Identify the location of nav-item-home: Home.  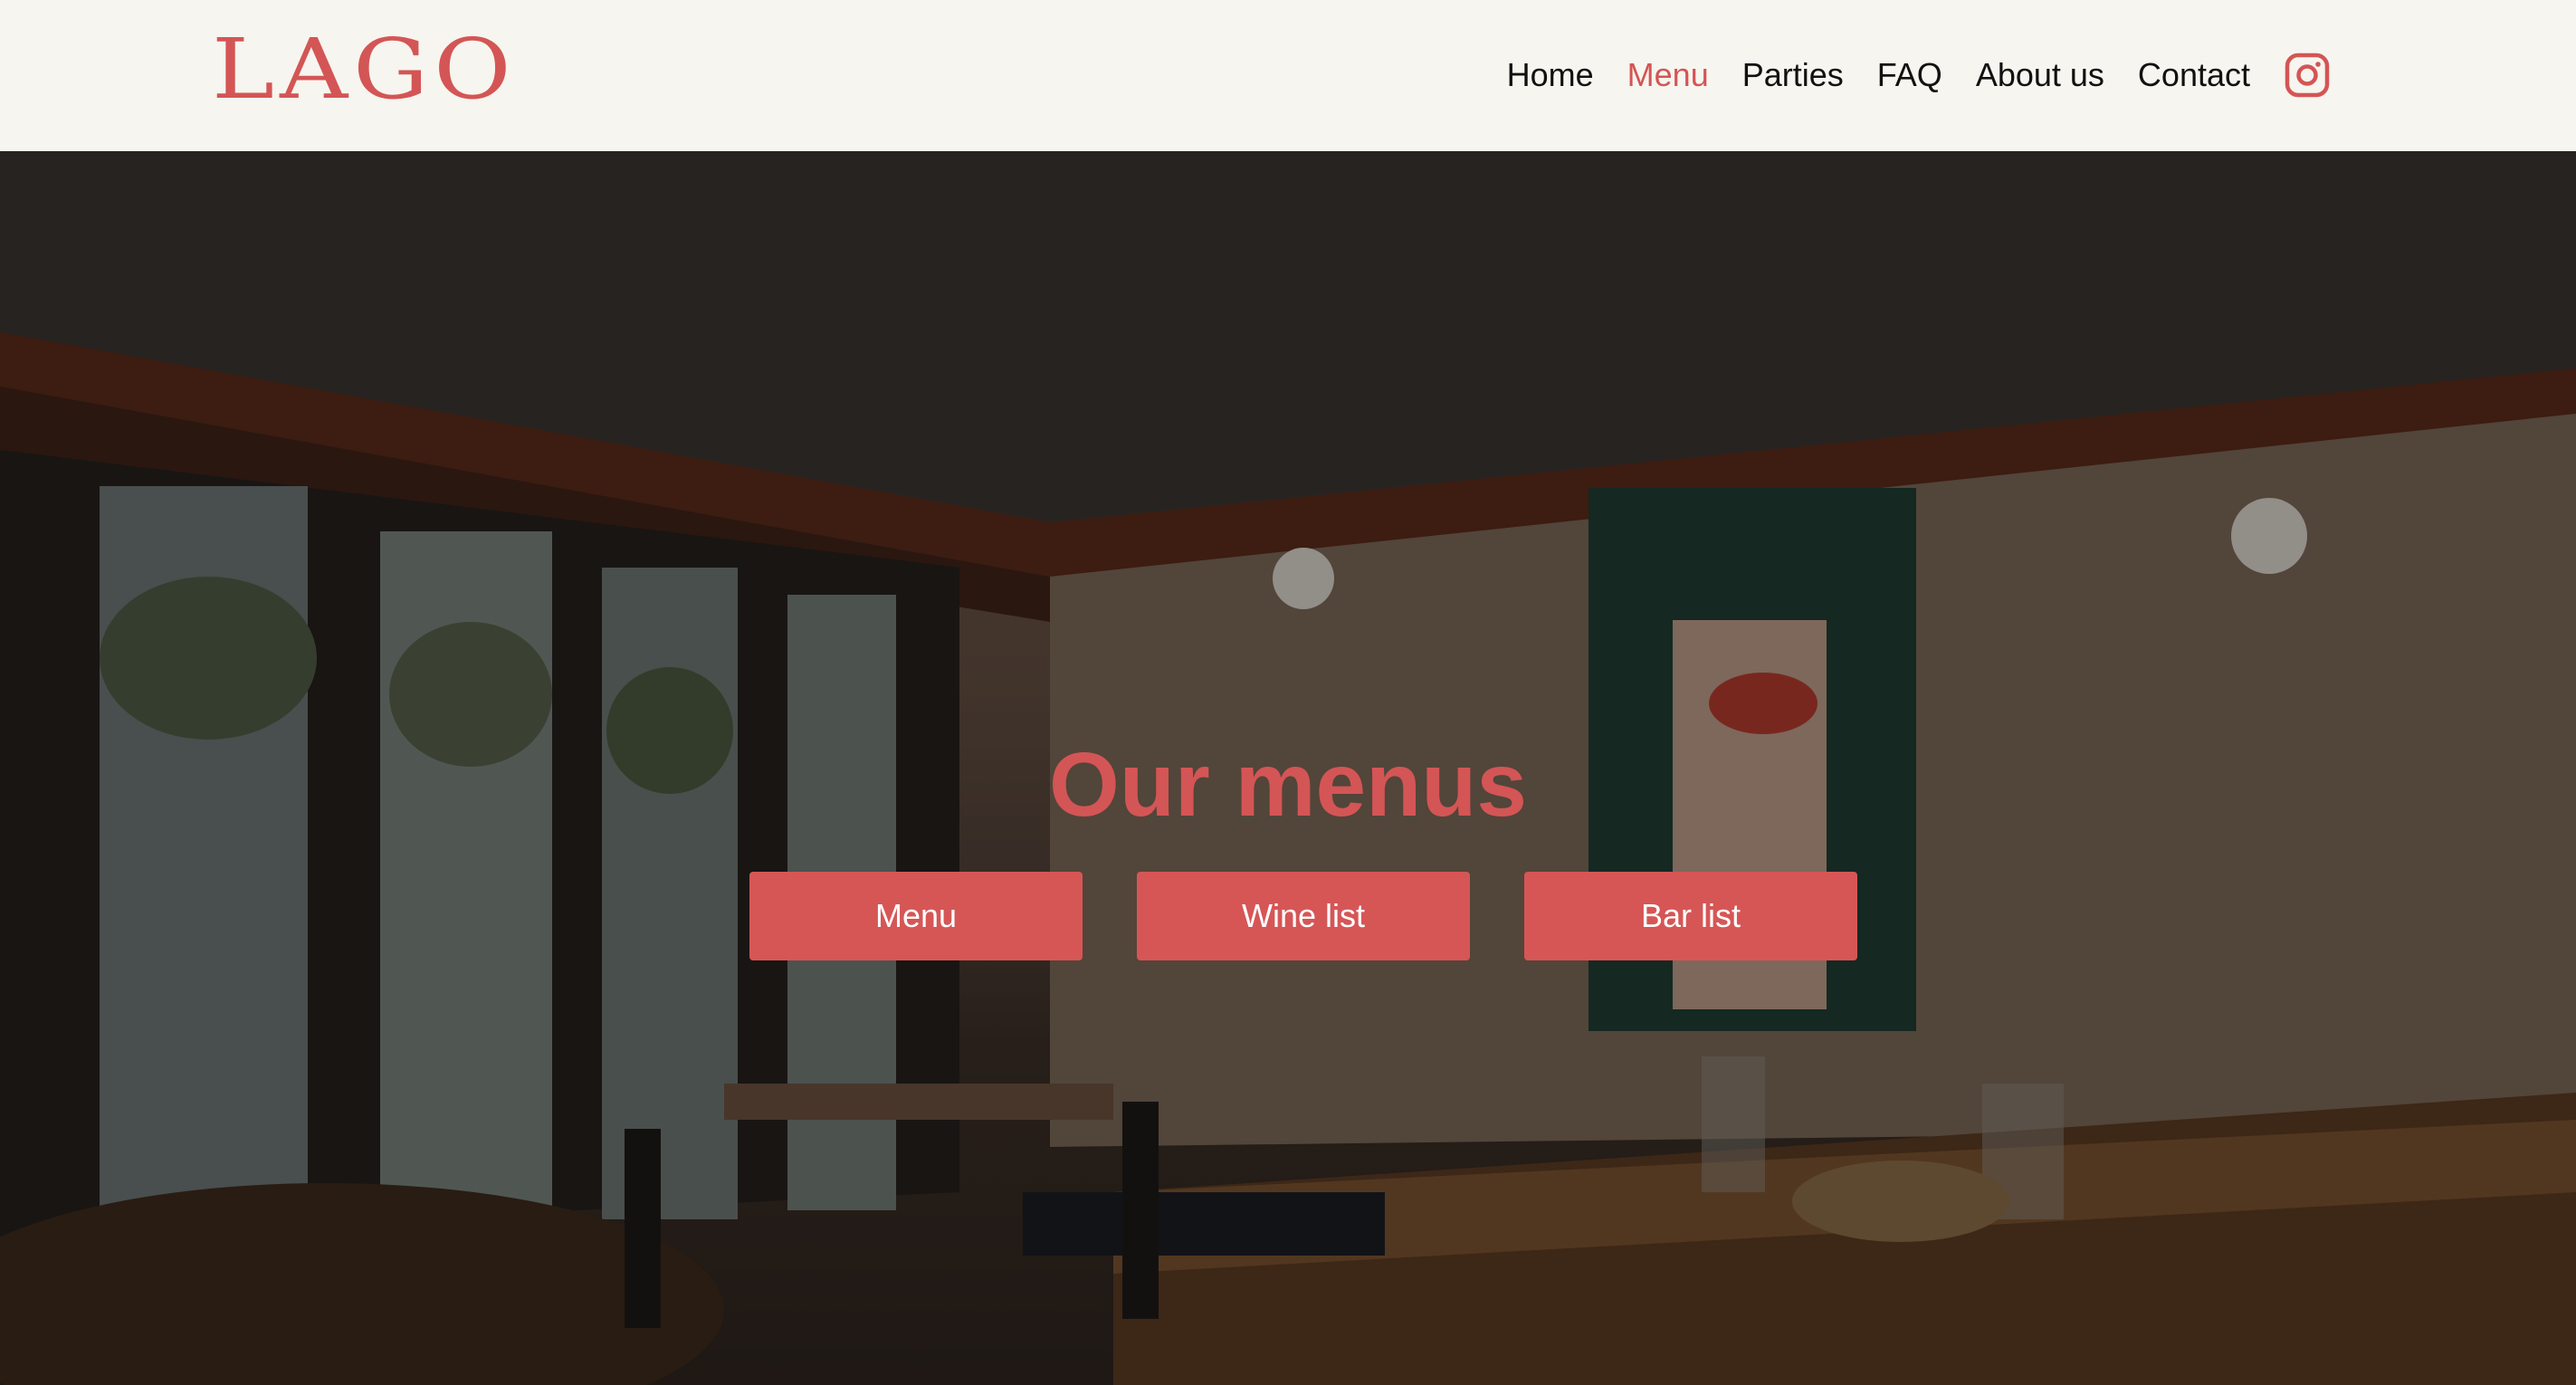
(1551, 75).